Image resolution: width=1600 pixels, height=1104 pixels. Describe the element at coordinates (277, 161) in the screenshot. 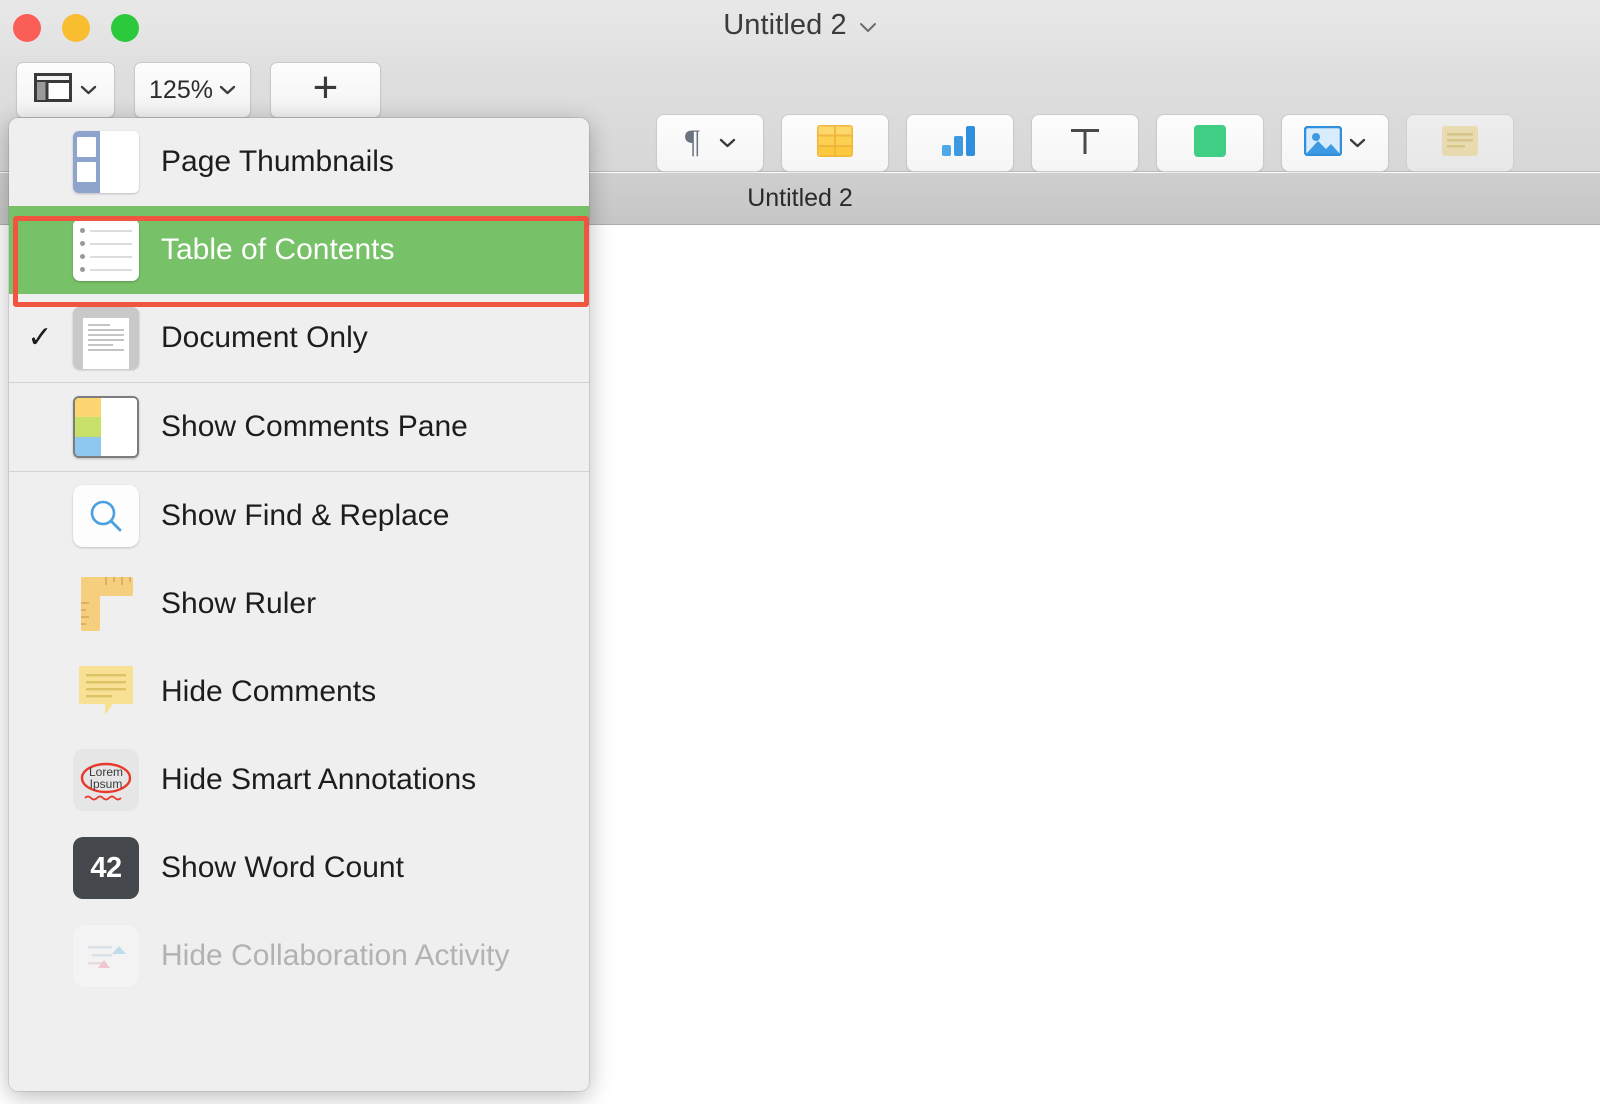

I see `page-thumbnails-label: Page Thumbnails` at that location.